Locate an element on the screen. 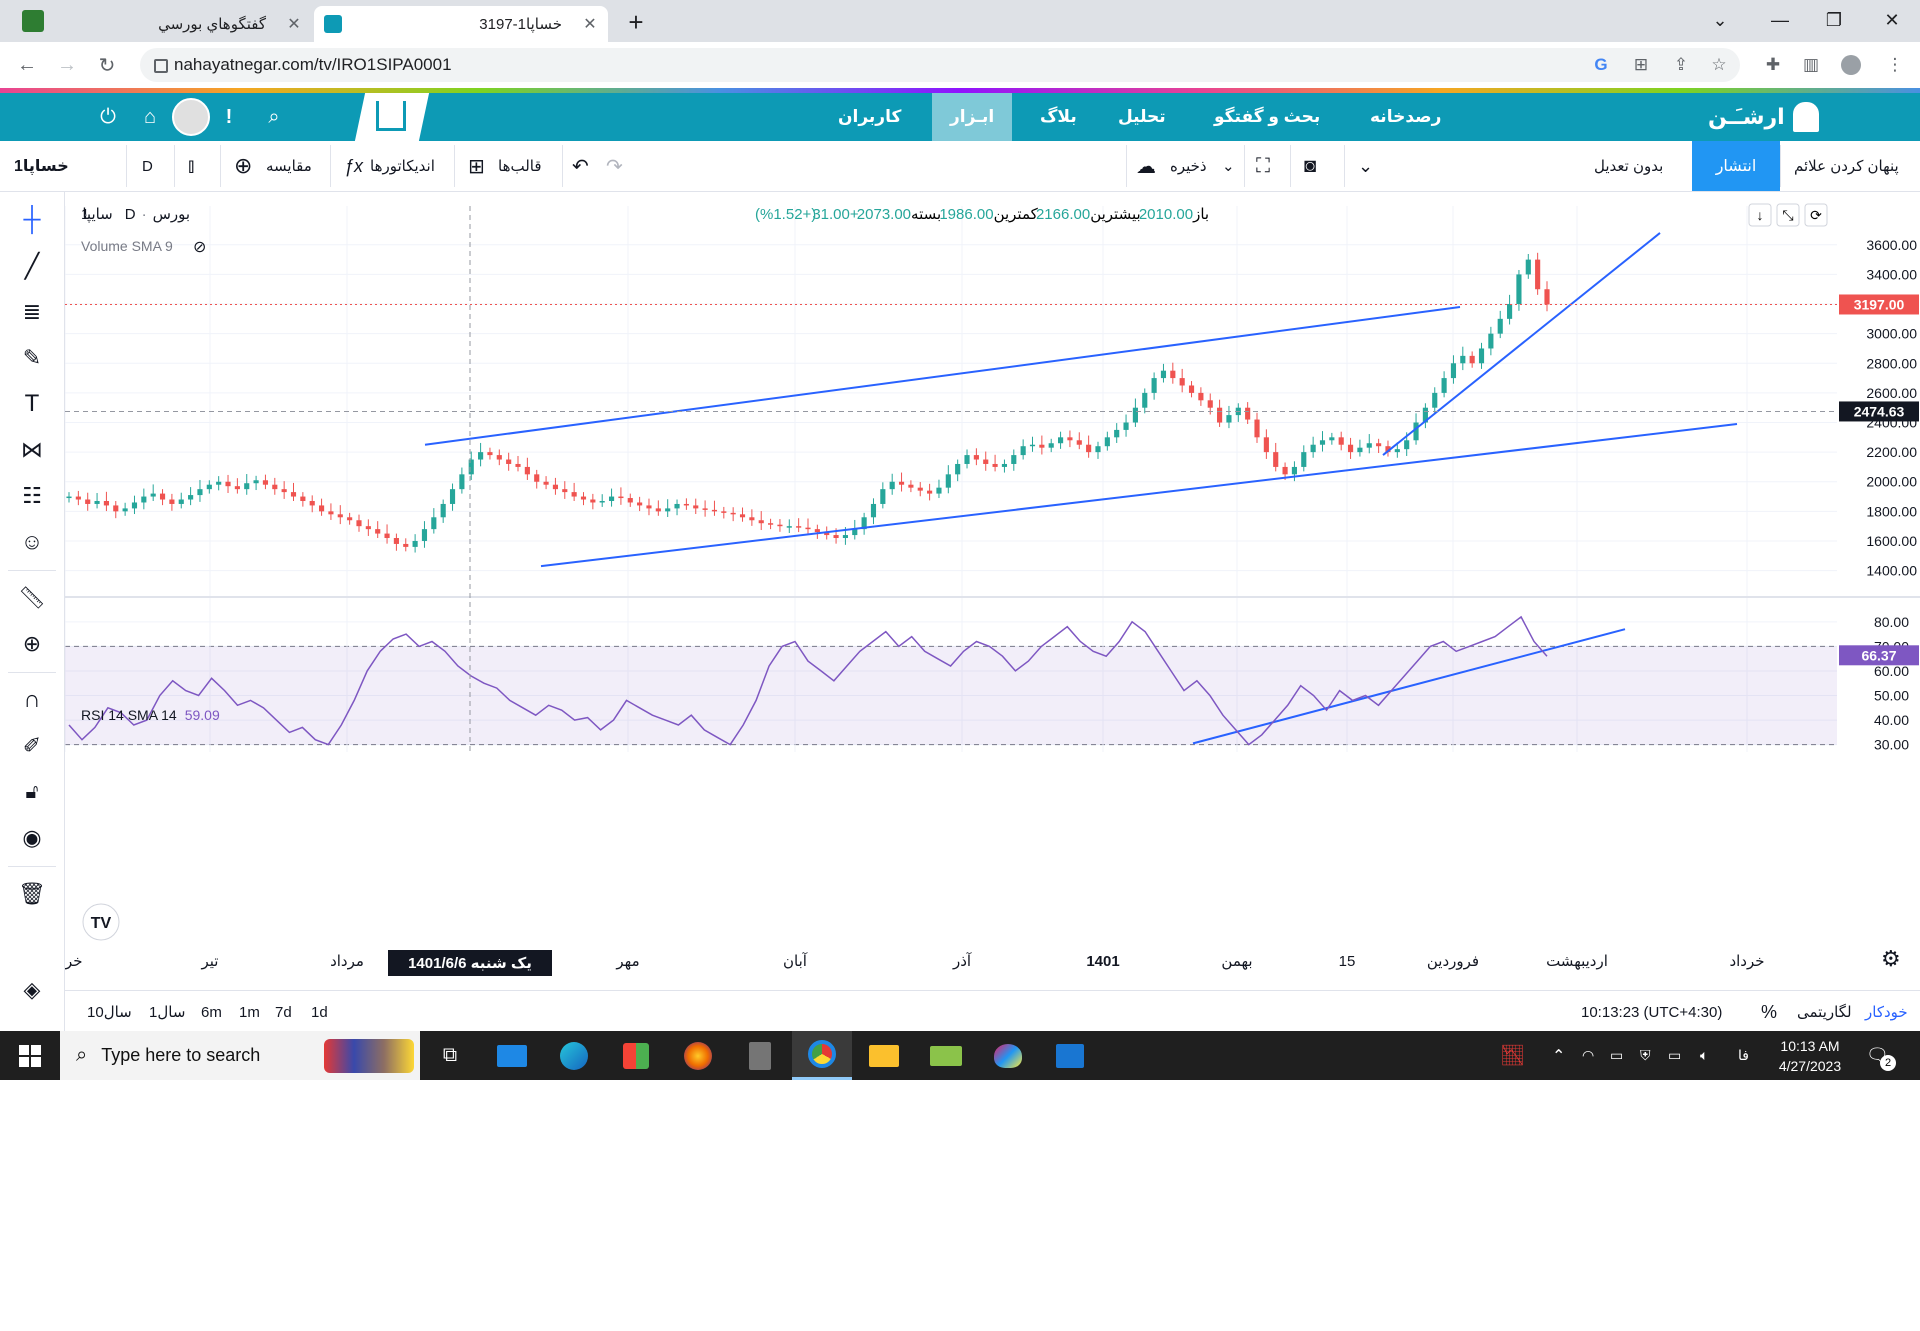 This screenshot has width=1920, height=1331. emoji-icon: ☺ is located at coordinates (32, 542).